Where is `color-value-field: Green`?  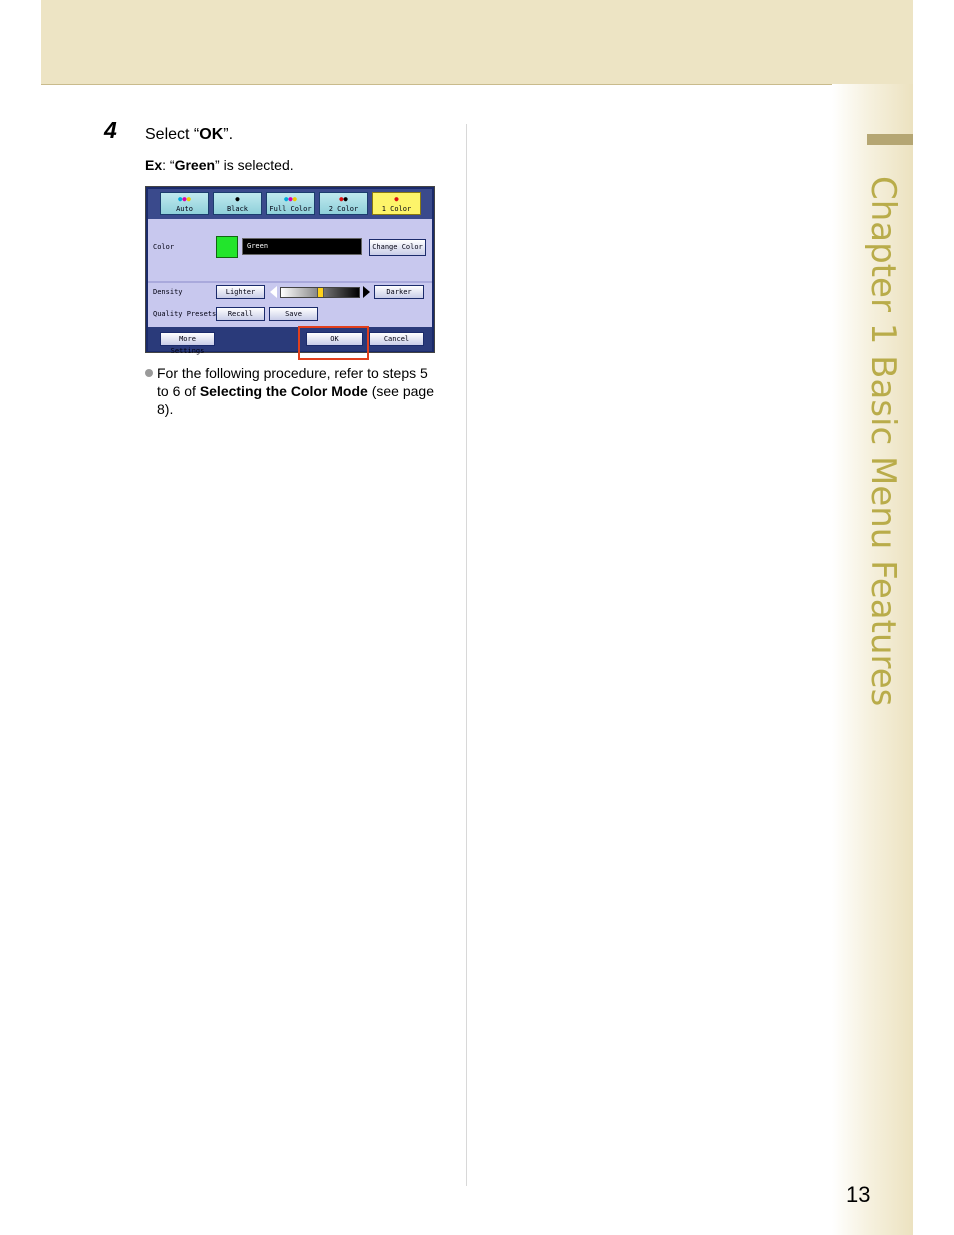 color-value-field: Green is located at coordinates (302, 246).